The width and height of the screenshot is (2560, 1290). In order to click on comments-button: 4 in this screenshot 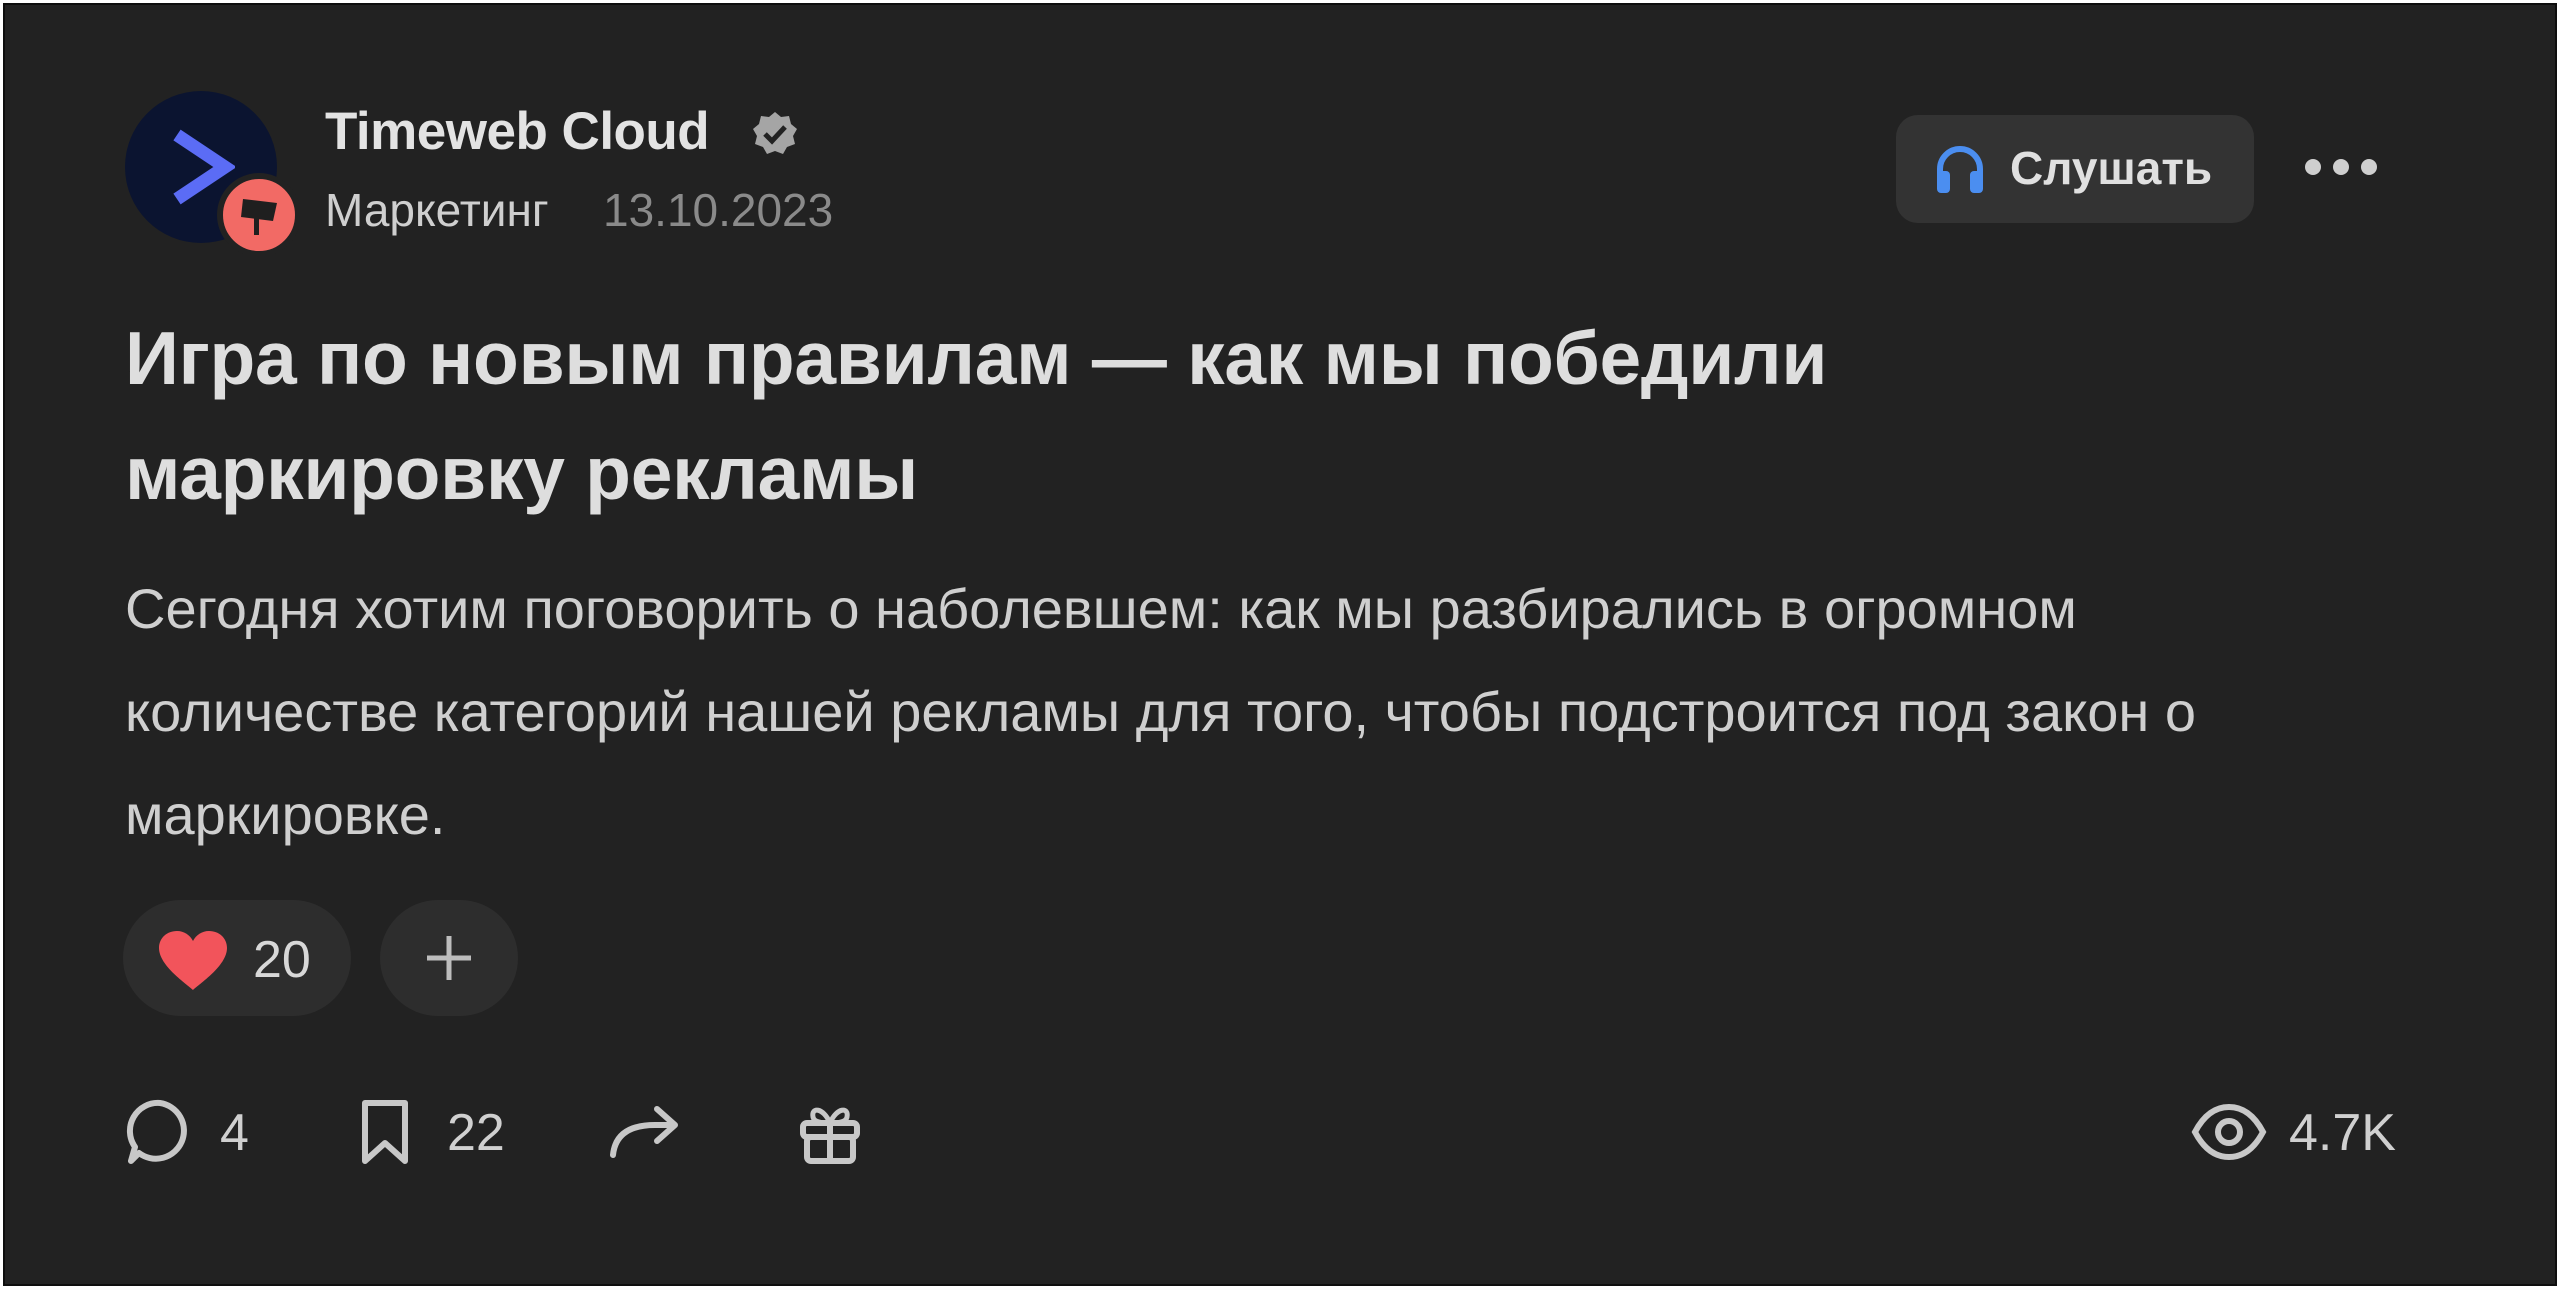, I will do `click(195, 1132)`.